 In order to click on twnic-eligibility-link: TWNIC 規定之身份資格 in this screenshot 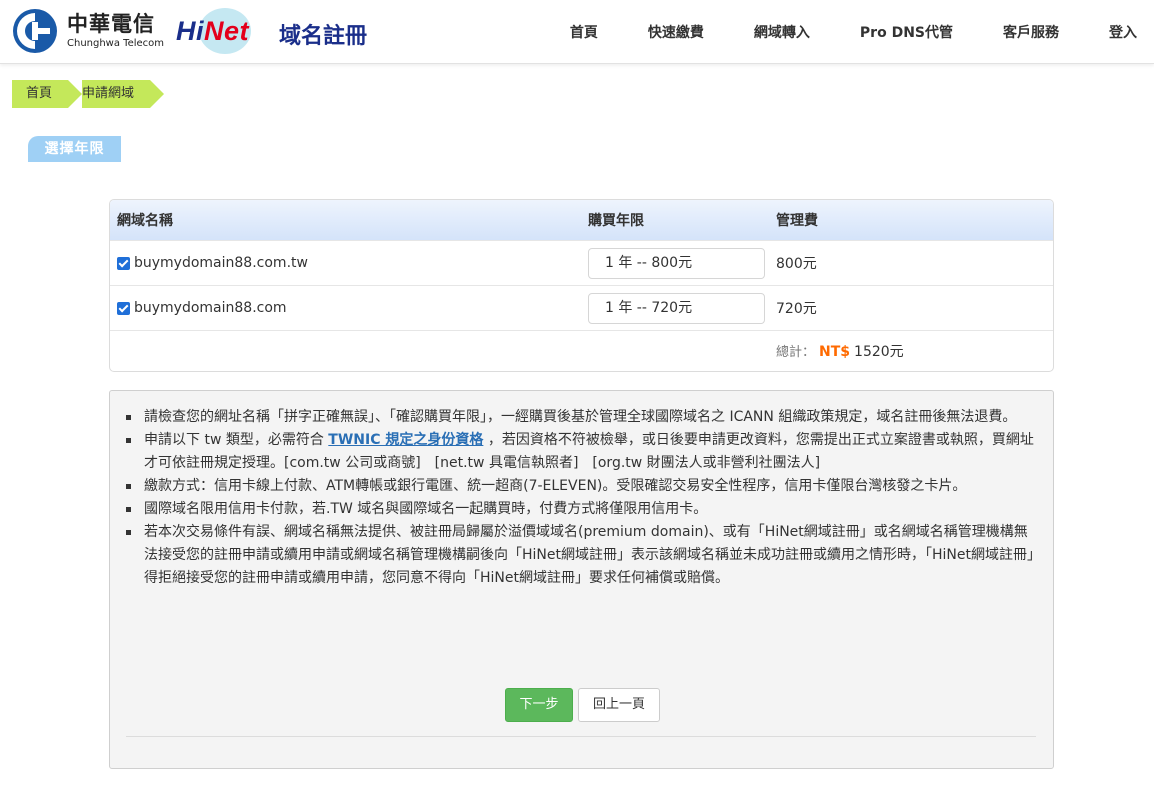, I will do `click(405, 440)`.